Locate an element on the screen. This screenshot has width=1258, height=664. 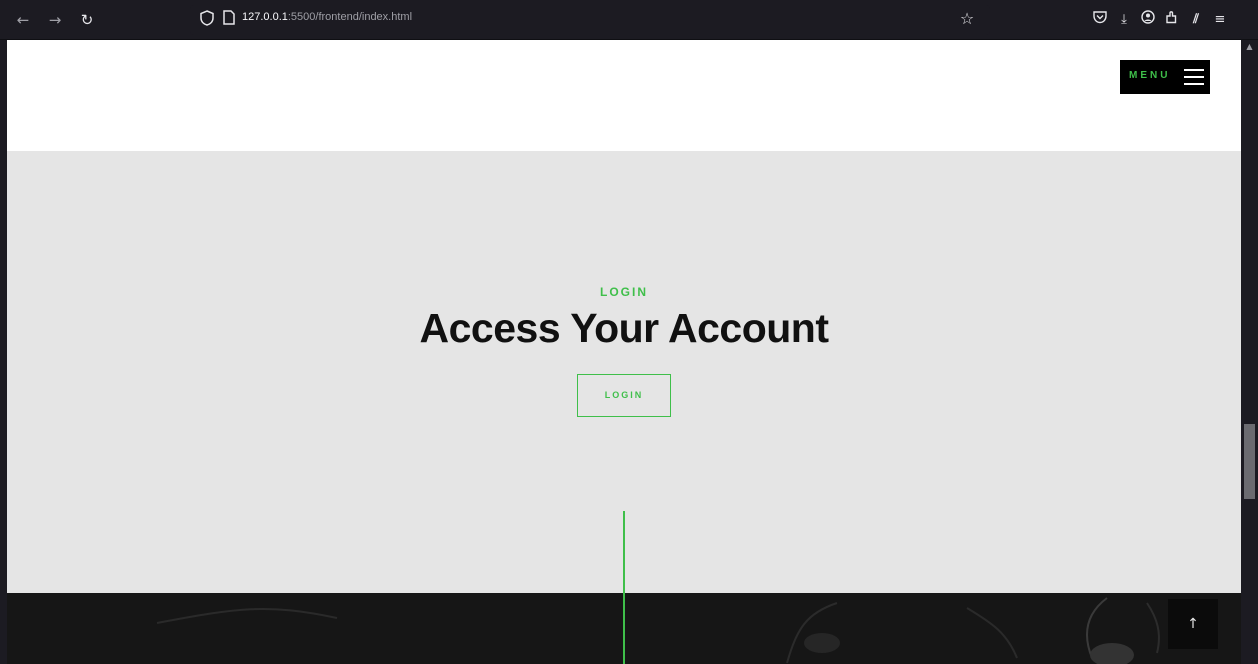
back-icon: ← is located at coordinates (23, 20).